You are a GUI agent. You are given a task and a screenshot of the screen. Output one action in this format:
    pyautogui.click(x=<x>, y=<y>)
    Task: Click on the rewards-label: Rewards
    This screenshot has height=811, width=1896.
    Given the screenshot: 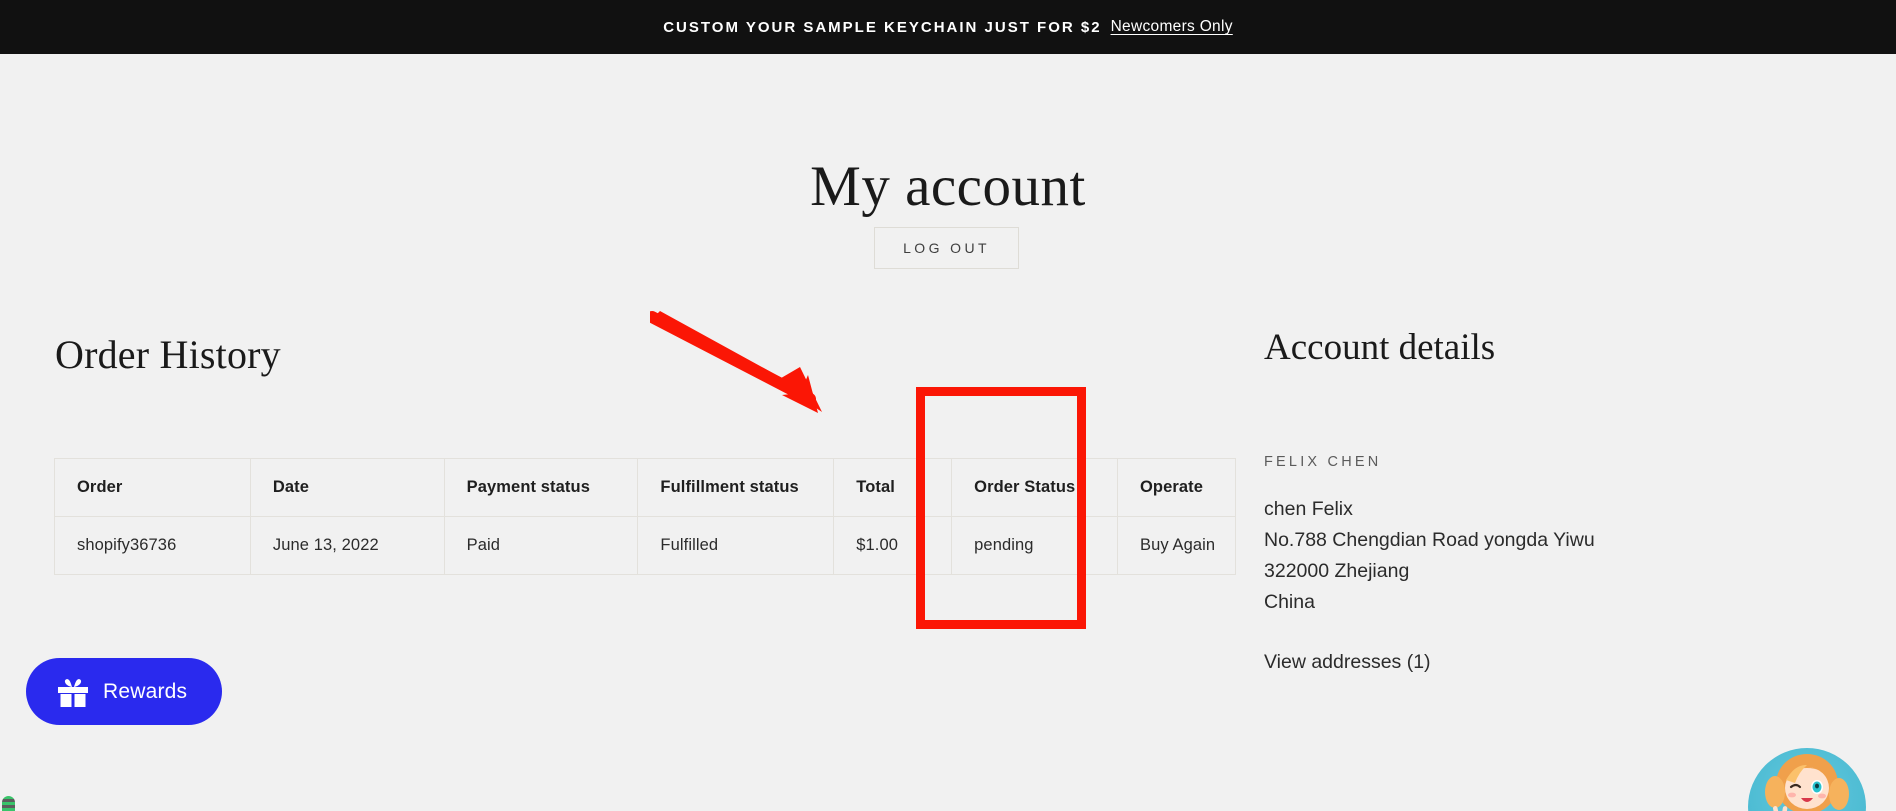 What is the action you would take?
    pyautogui.click(x=145, y=691)
    